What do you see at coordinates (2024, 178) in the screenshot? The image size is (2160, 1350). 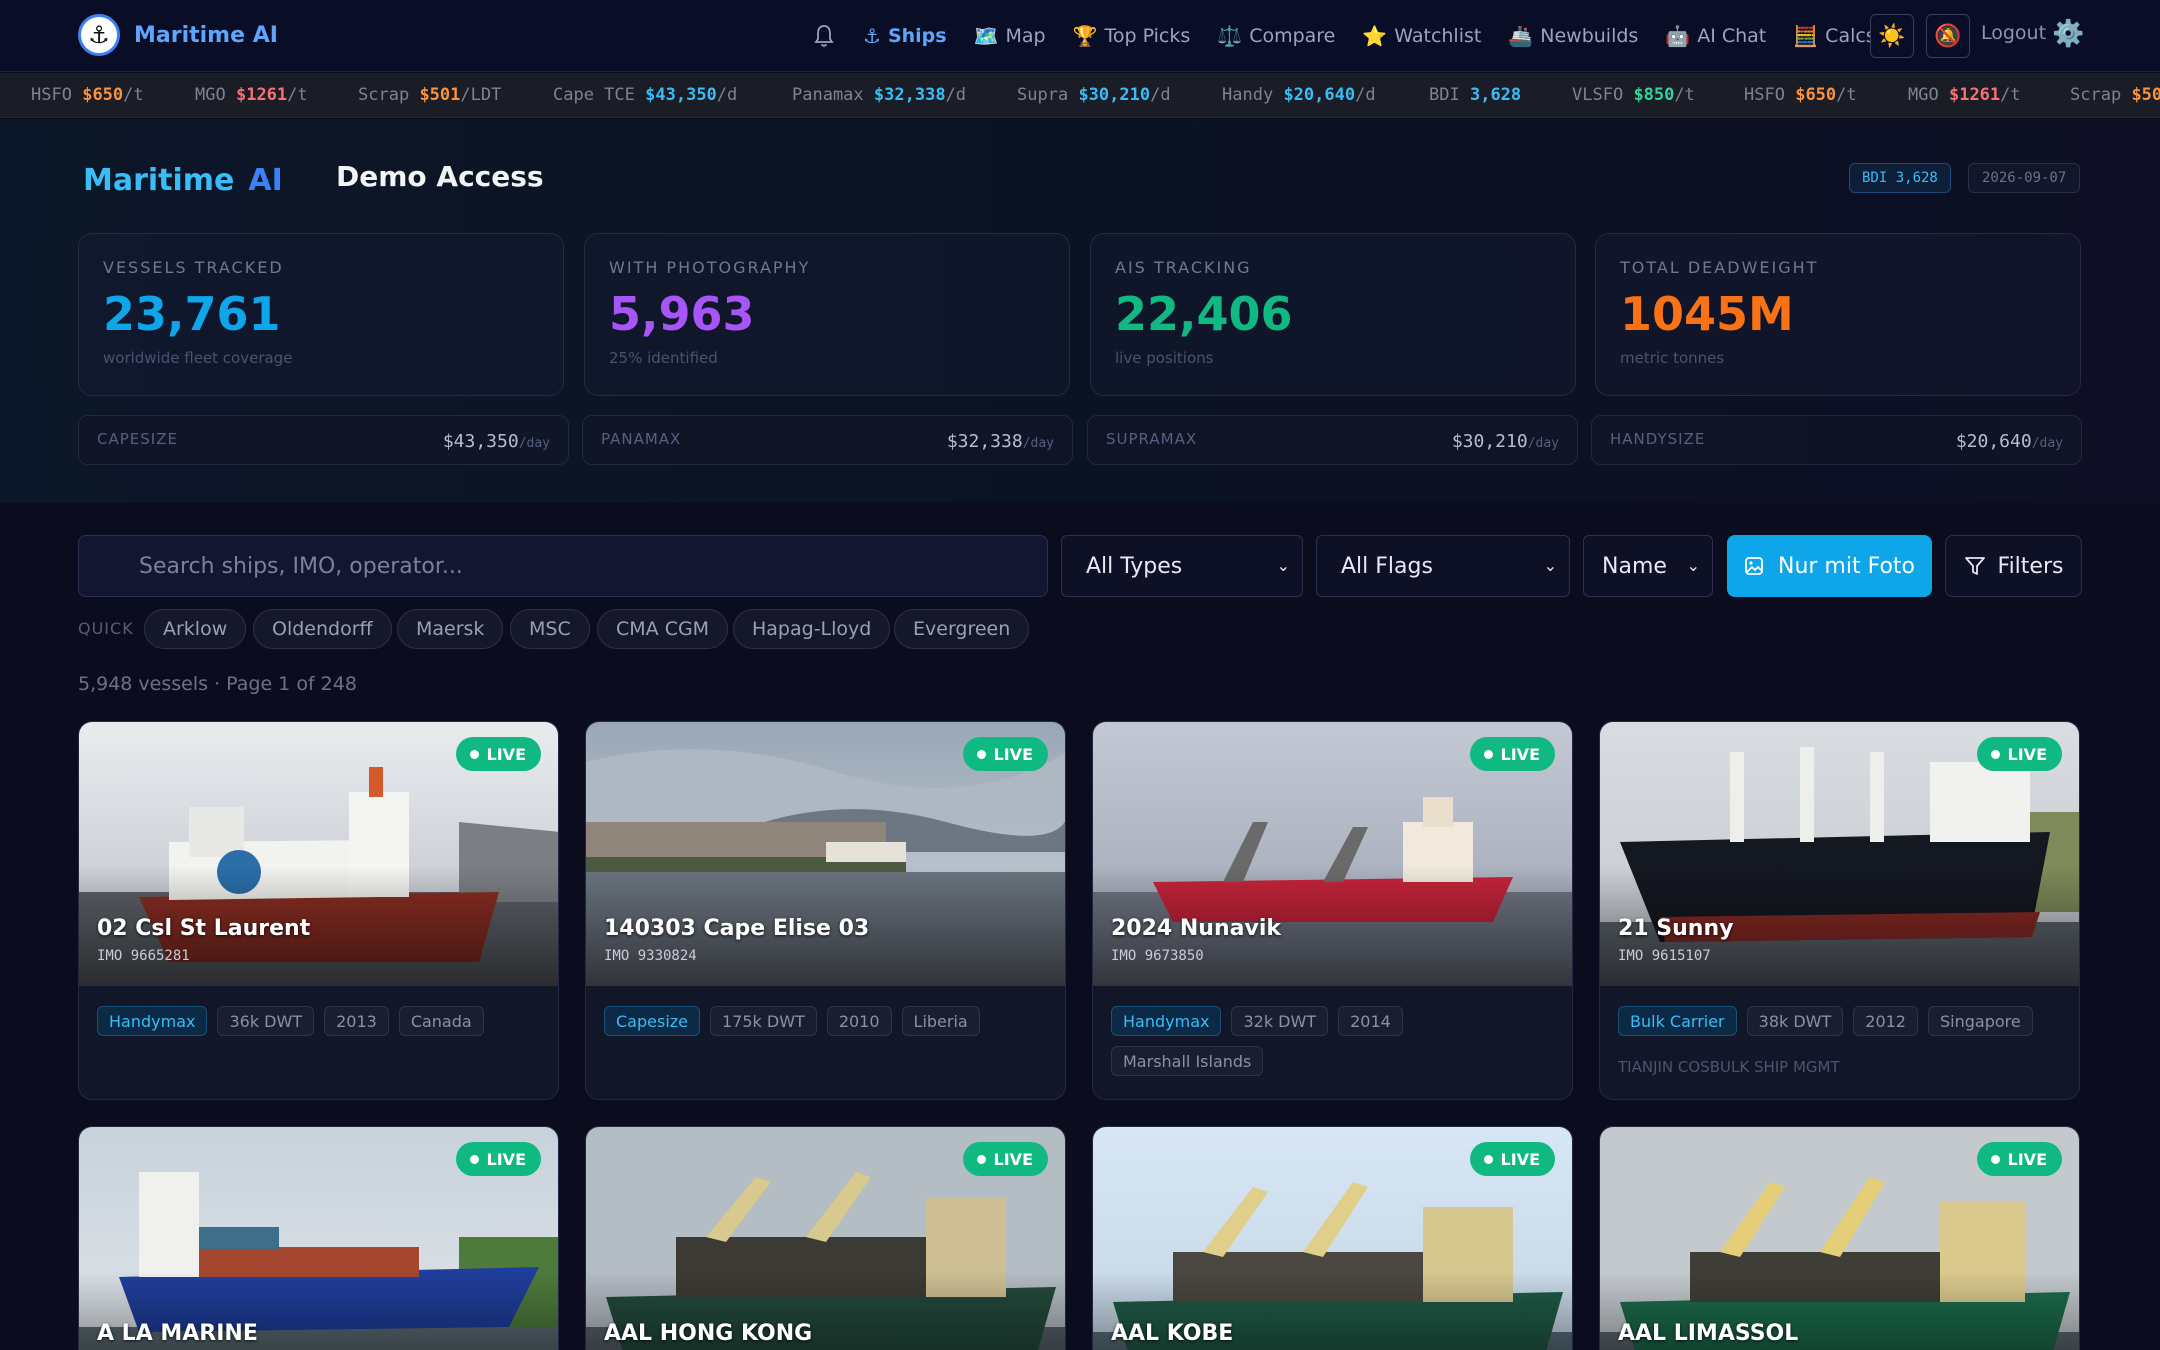 I see `date-badge: 2026-09-07` at bounding box center [2024, 178].